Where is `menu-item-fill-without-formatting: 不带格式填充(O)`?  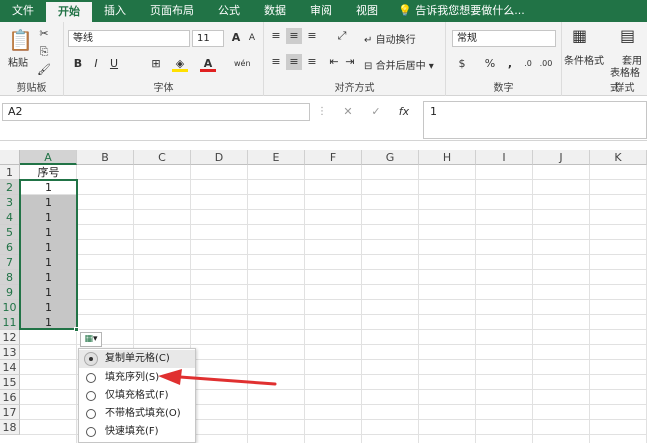 menu-item-fill-without-formatting: 不带格式填充(O) is located at coordinates (137, 414).